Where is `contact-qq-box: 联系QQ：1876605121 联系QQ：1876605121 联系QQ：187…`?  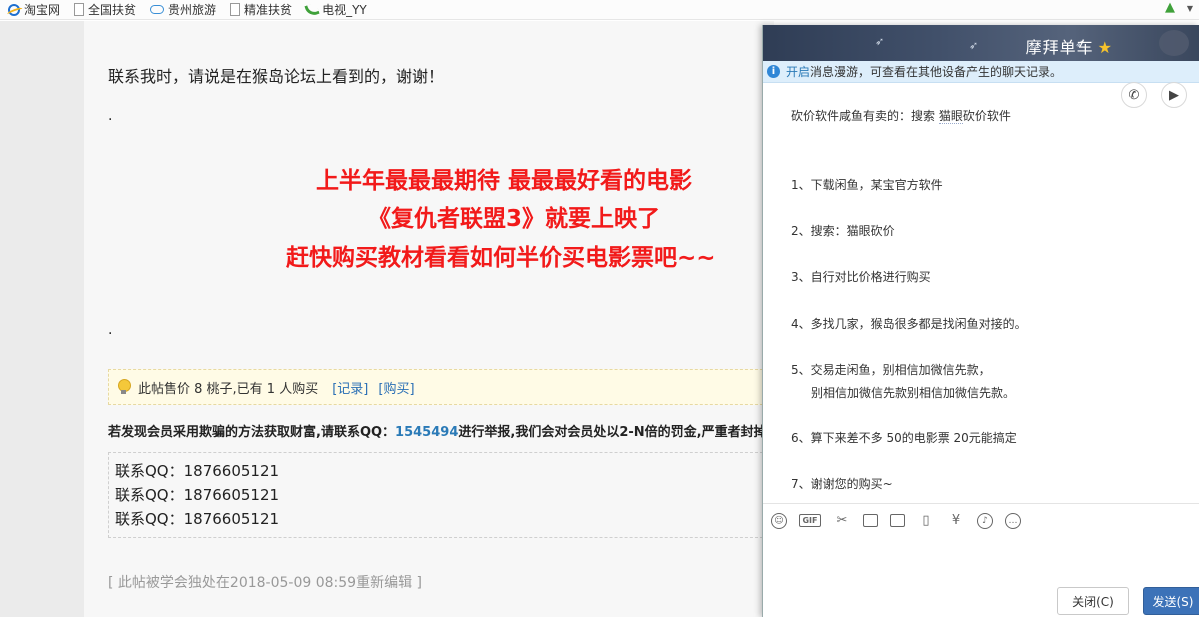
contact-qq-box: 联系QQ：1876605121 联系QQ：1876605121 联系QQ：187… is located at coordinates (438, 495).